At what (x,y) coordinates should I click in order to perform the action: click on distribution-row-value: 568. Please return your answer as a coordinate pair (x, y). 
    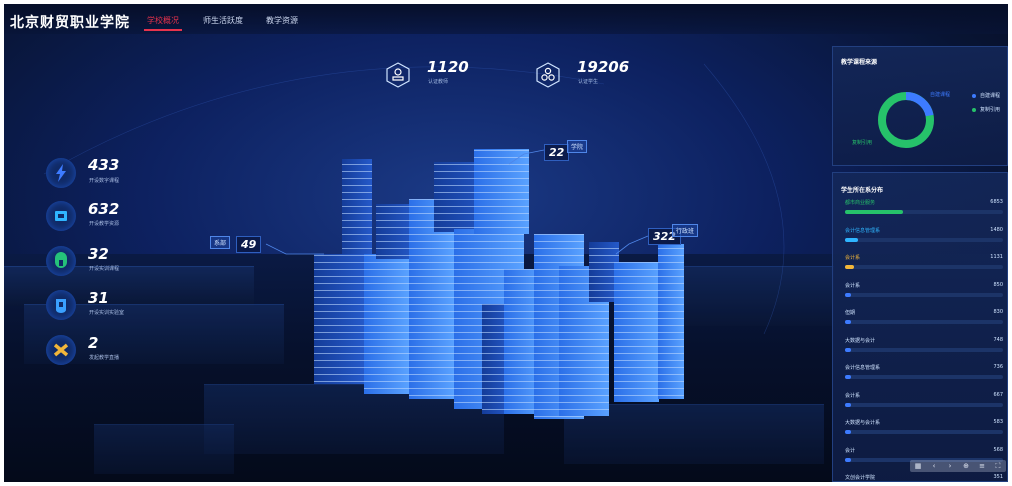
    Looking at the image, I should click on (998, 449).